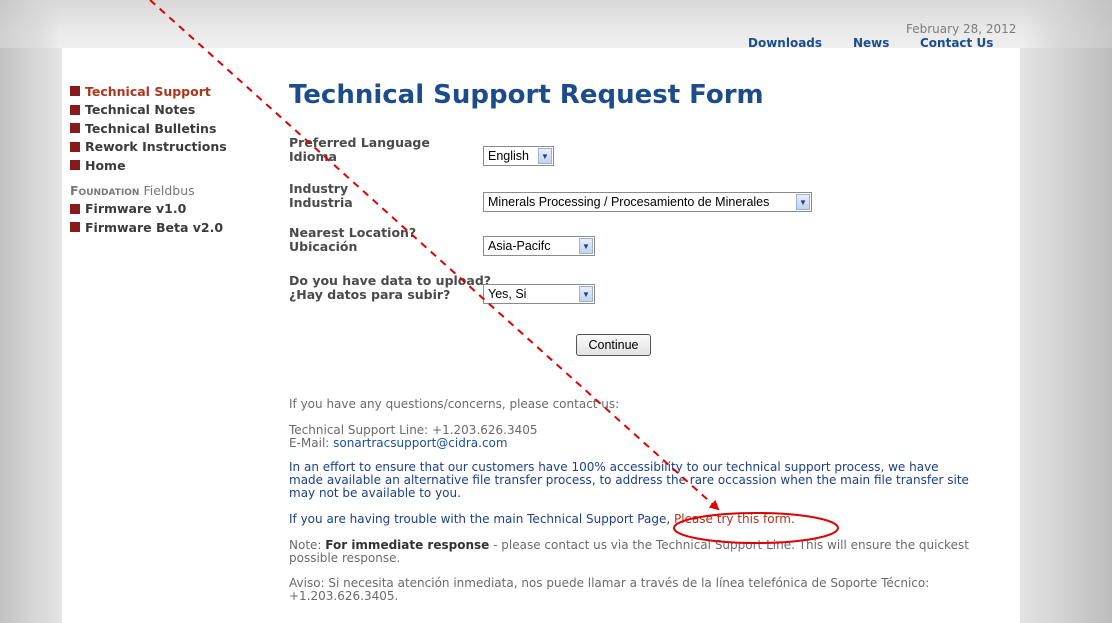 The height and width of the screenshot is (623, 1112). Describe the element at coordinates (136, 209) in the screenshot. I see `sidebar-item-label: Firmware v1.0` at that location.